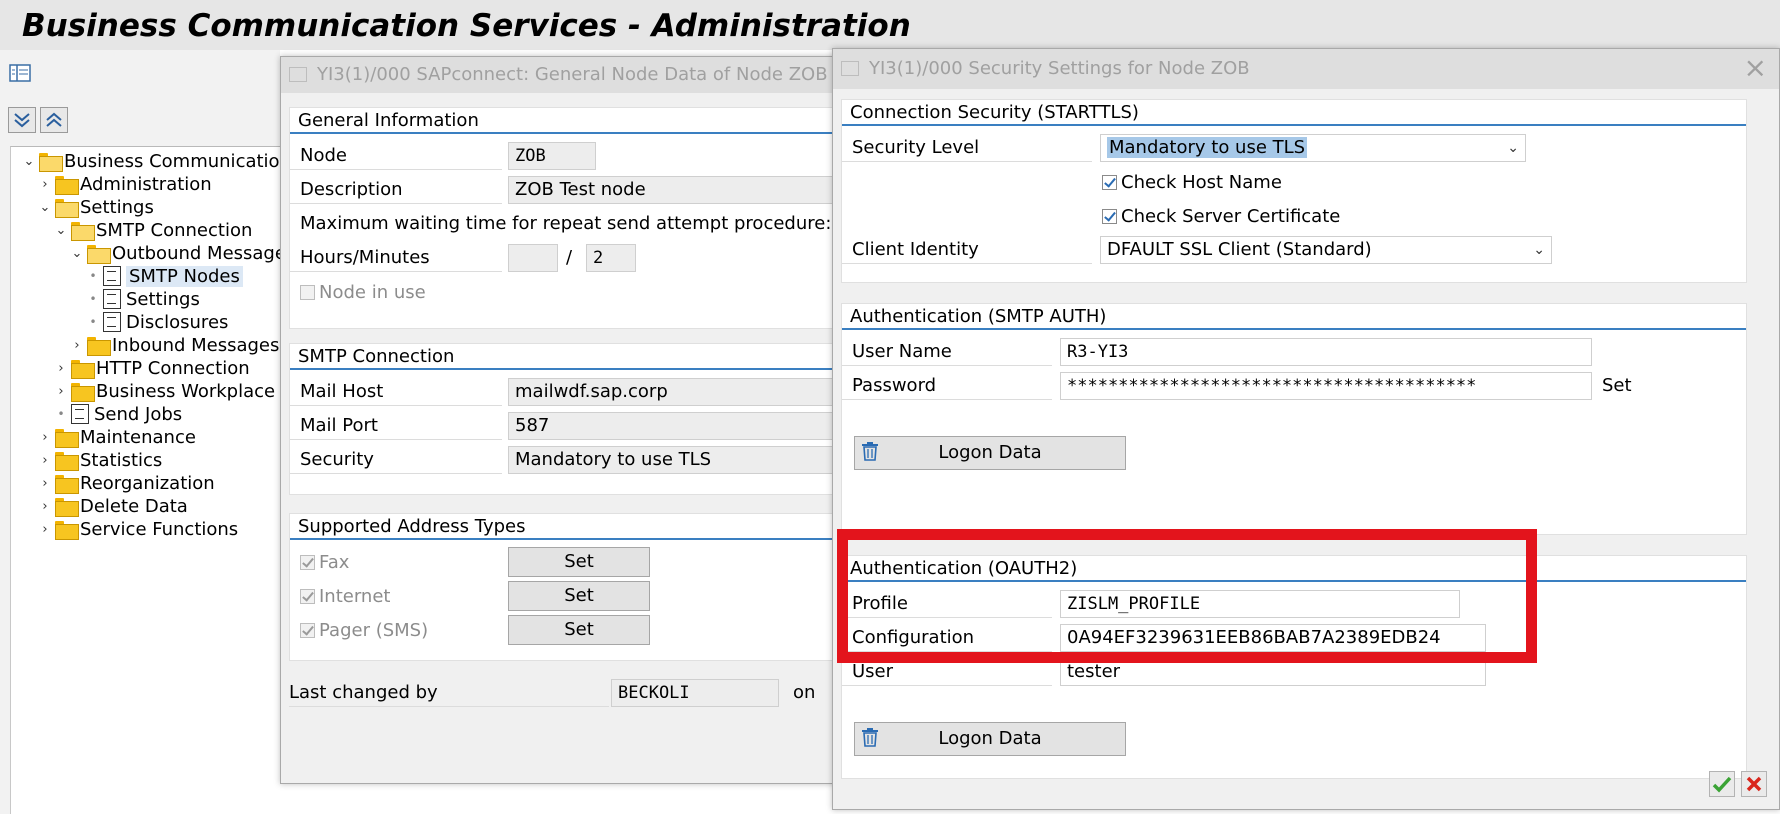 This screenshot has width=1780, height=814. Describe the element at coordinates (112, 276) in the screenshot. I see `document-icon` at that location.